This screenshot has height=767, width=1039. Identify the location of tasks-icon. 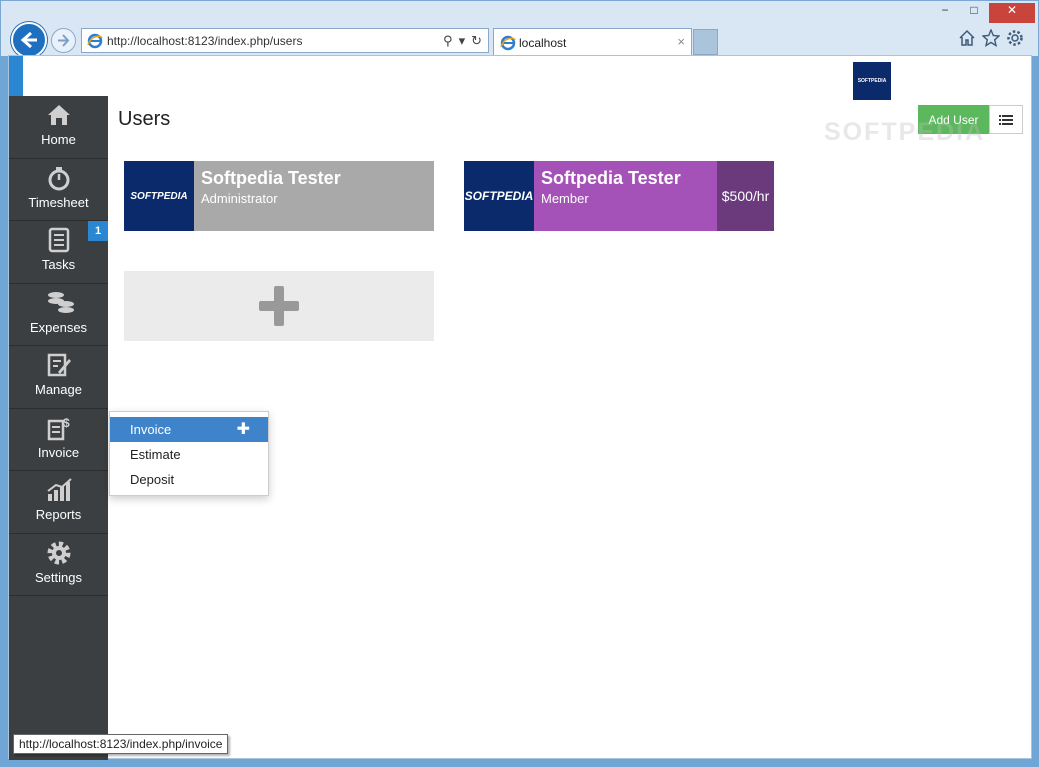
(59, 240).